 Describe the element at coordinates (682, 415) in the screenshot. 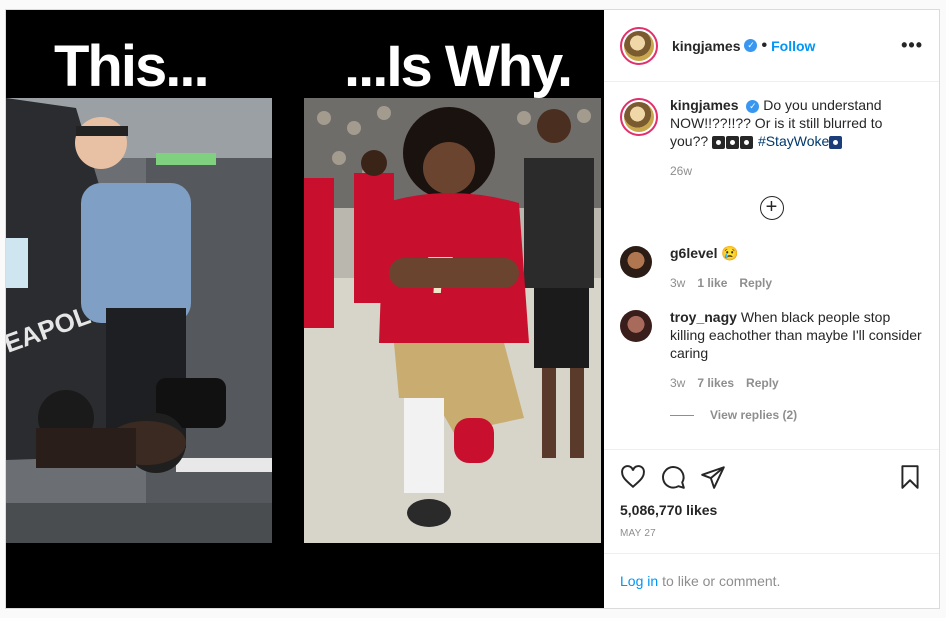

I see `replies-divider` at that location.